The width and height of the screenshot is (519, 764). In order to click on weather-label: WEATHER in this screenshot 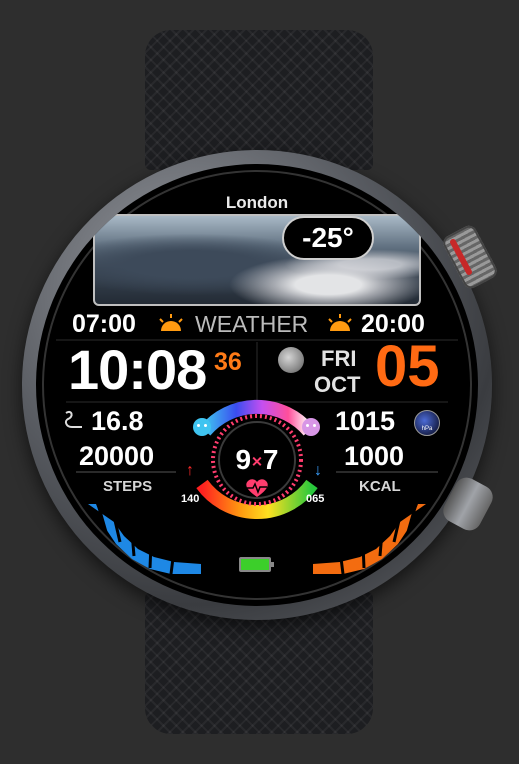, I will do `click(251, 324)`.